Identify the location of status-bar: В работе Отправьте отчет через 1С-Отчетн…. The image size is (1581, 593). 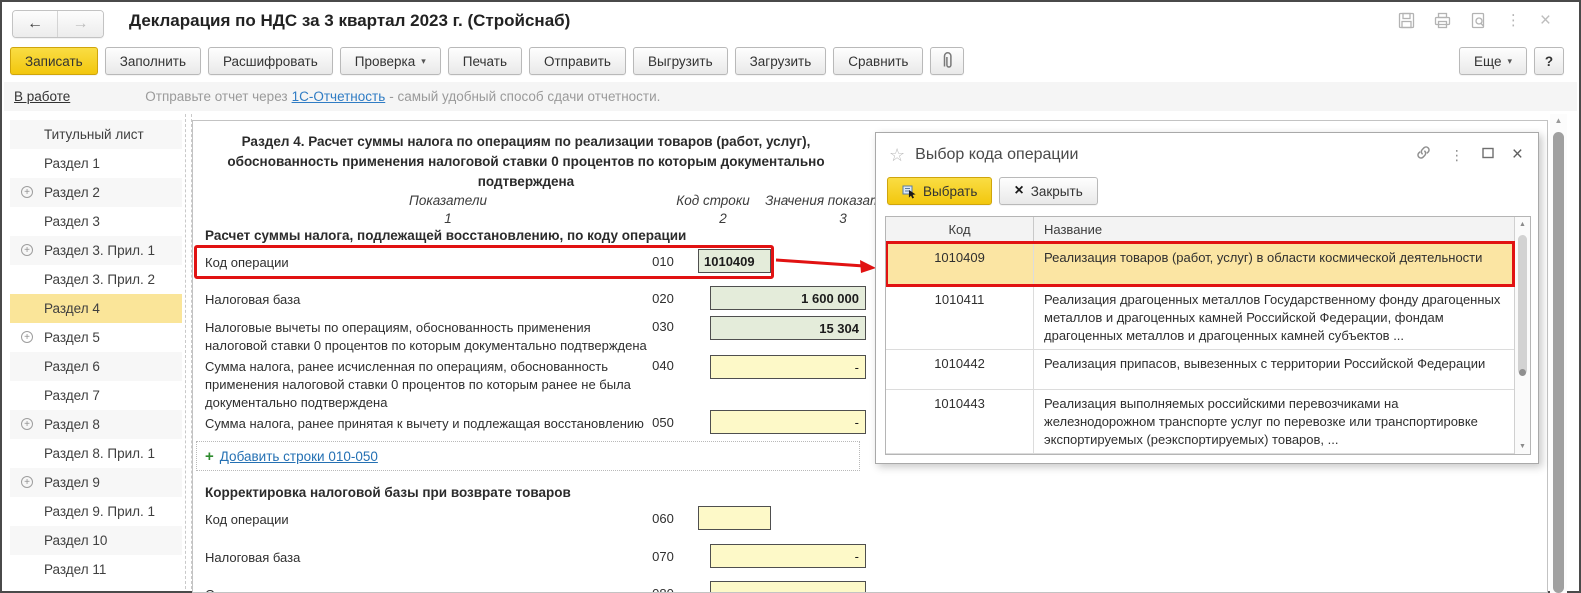
(790, 96).